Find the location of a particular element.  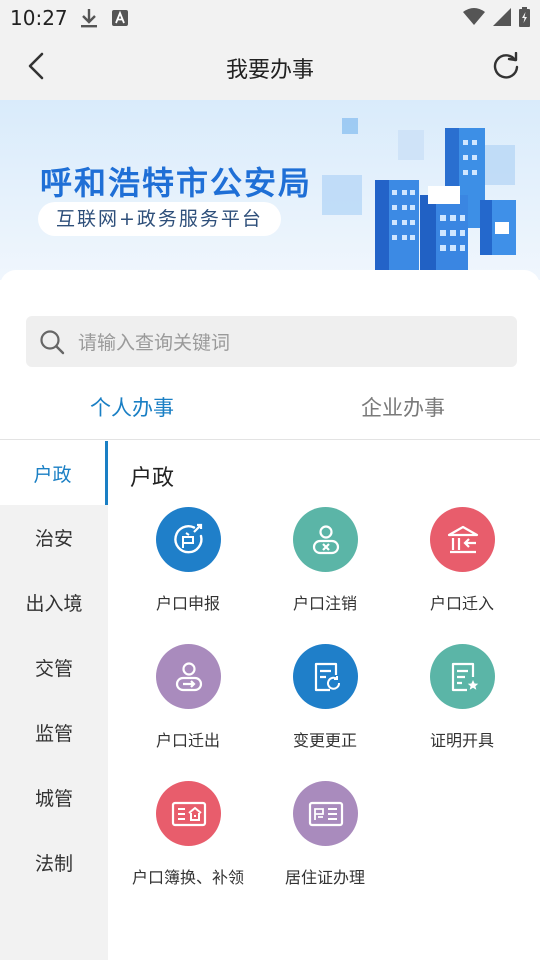

sidebar-item-huzheng: 户政 is located at coordinates (54, 473).